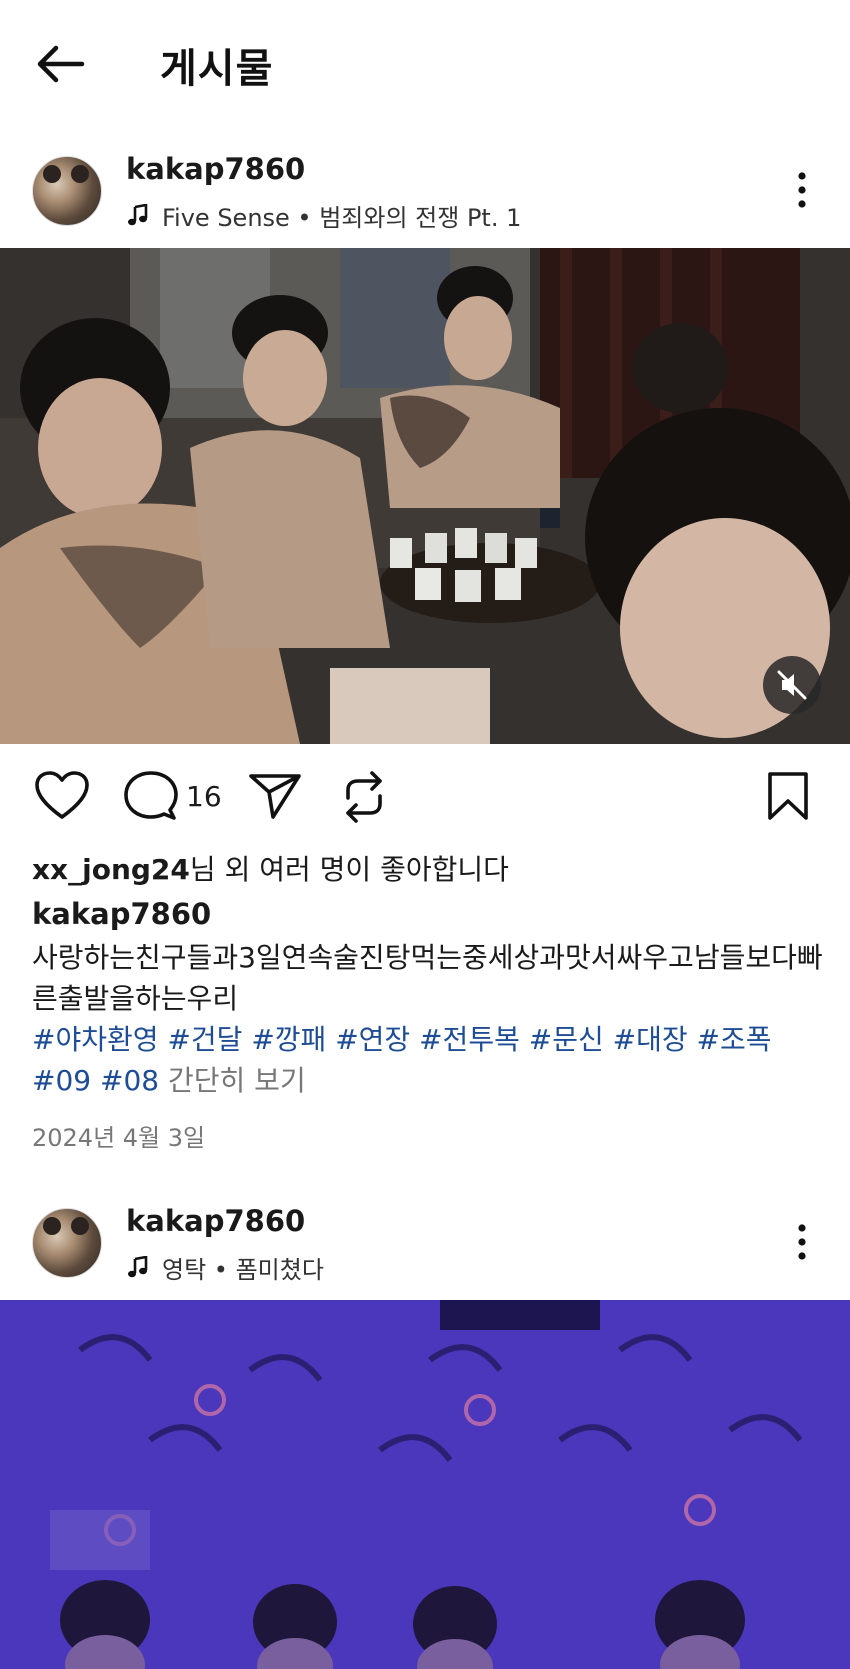 The height and width of the screenshot is (1669, 850). Describe the element at coordinates (425, 64) in the screenshot. I see `top-bar: 게시물` at that location.